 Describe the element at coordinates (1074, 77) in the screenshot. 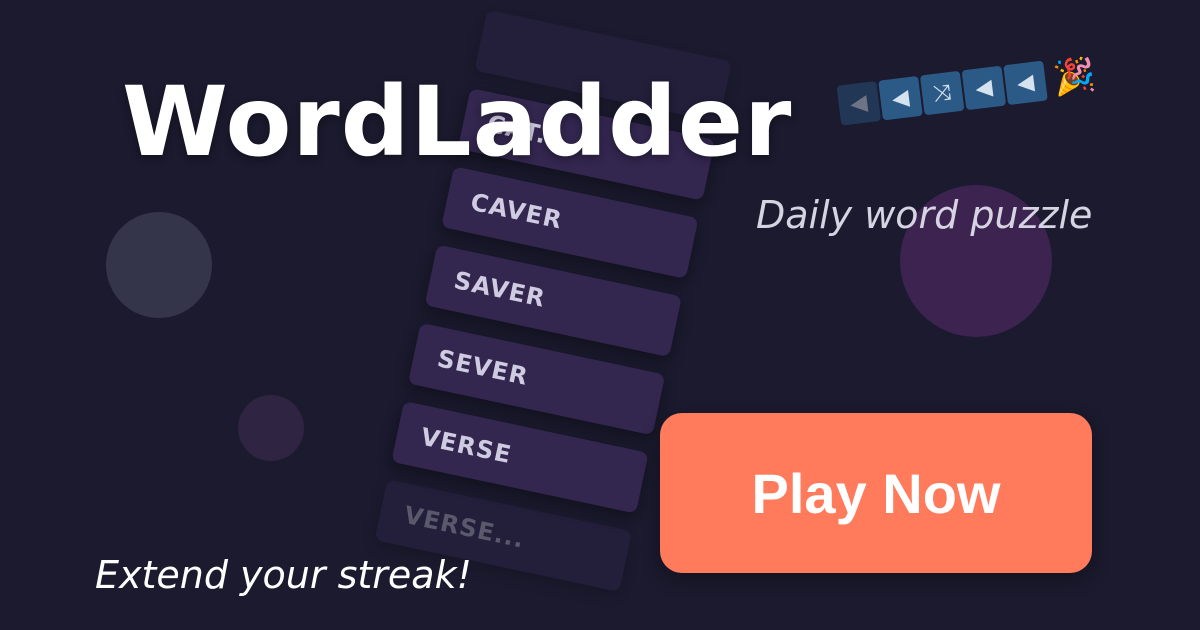

I see `party-popper-icon: 🎉` at that location.